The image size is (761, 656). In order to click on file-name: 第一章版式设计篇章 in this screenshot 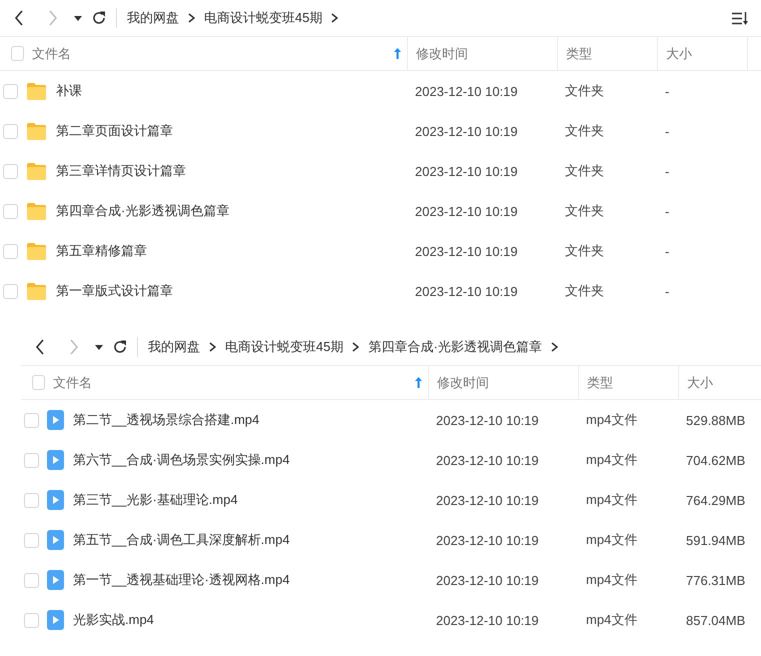, I will do `click(114, 291)`.